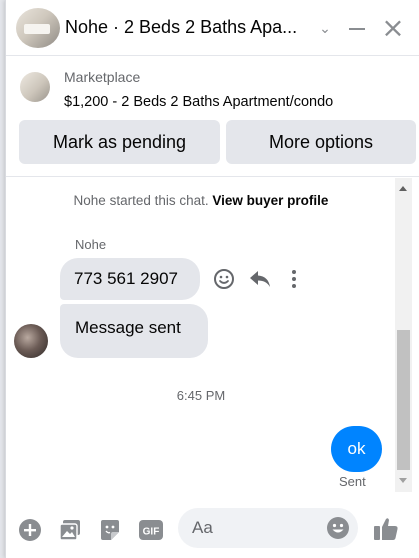  I want to click on listing-title: $1,200 - 2 Beds 2 Baths Apartment/condo, so click(198, 102).